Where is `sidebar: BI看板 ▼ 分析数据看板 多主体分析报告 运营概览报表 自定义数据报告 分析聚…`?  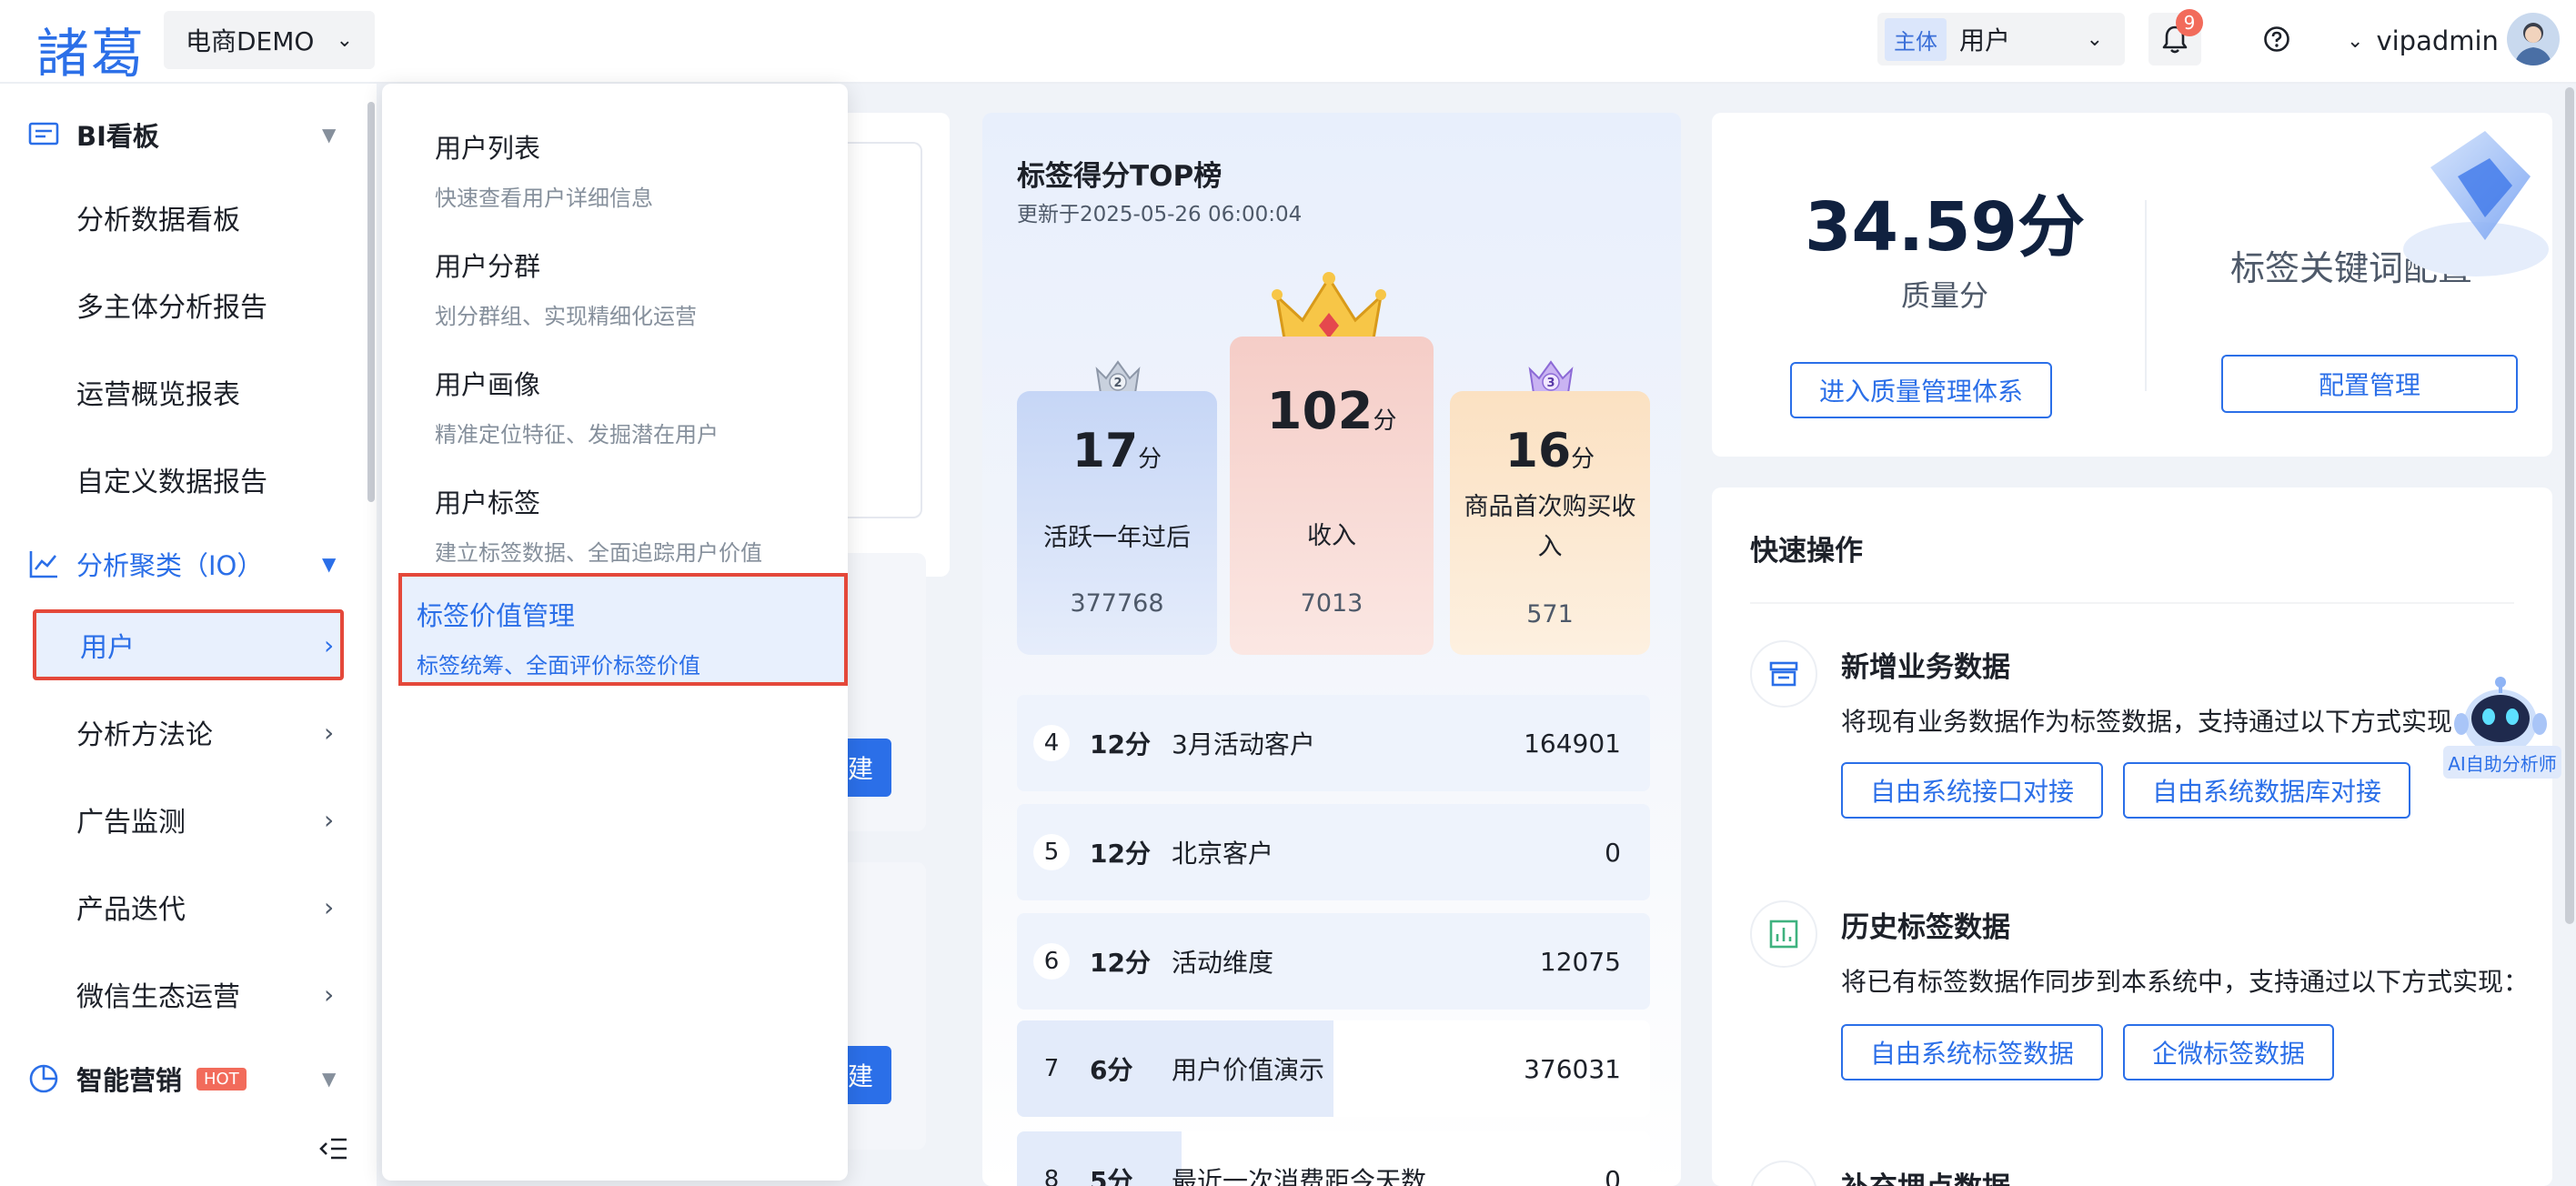 sidebar: BI看板 ▼ 分析数据看板 多主体分析报告 运营概览报表 自定义数据报告 分析聚… is located at coordinates (188, 635).